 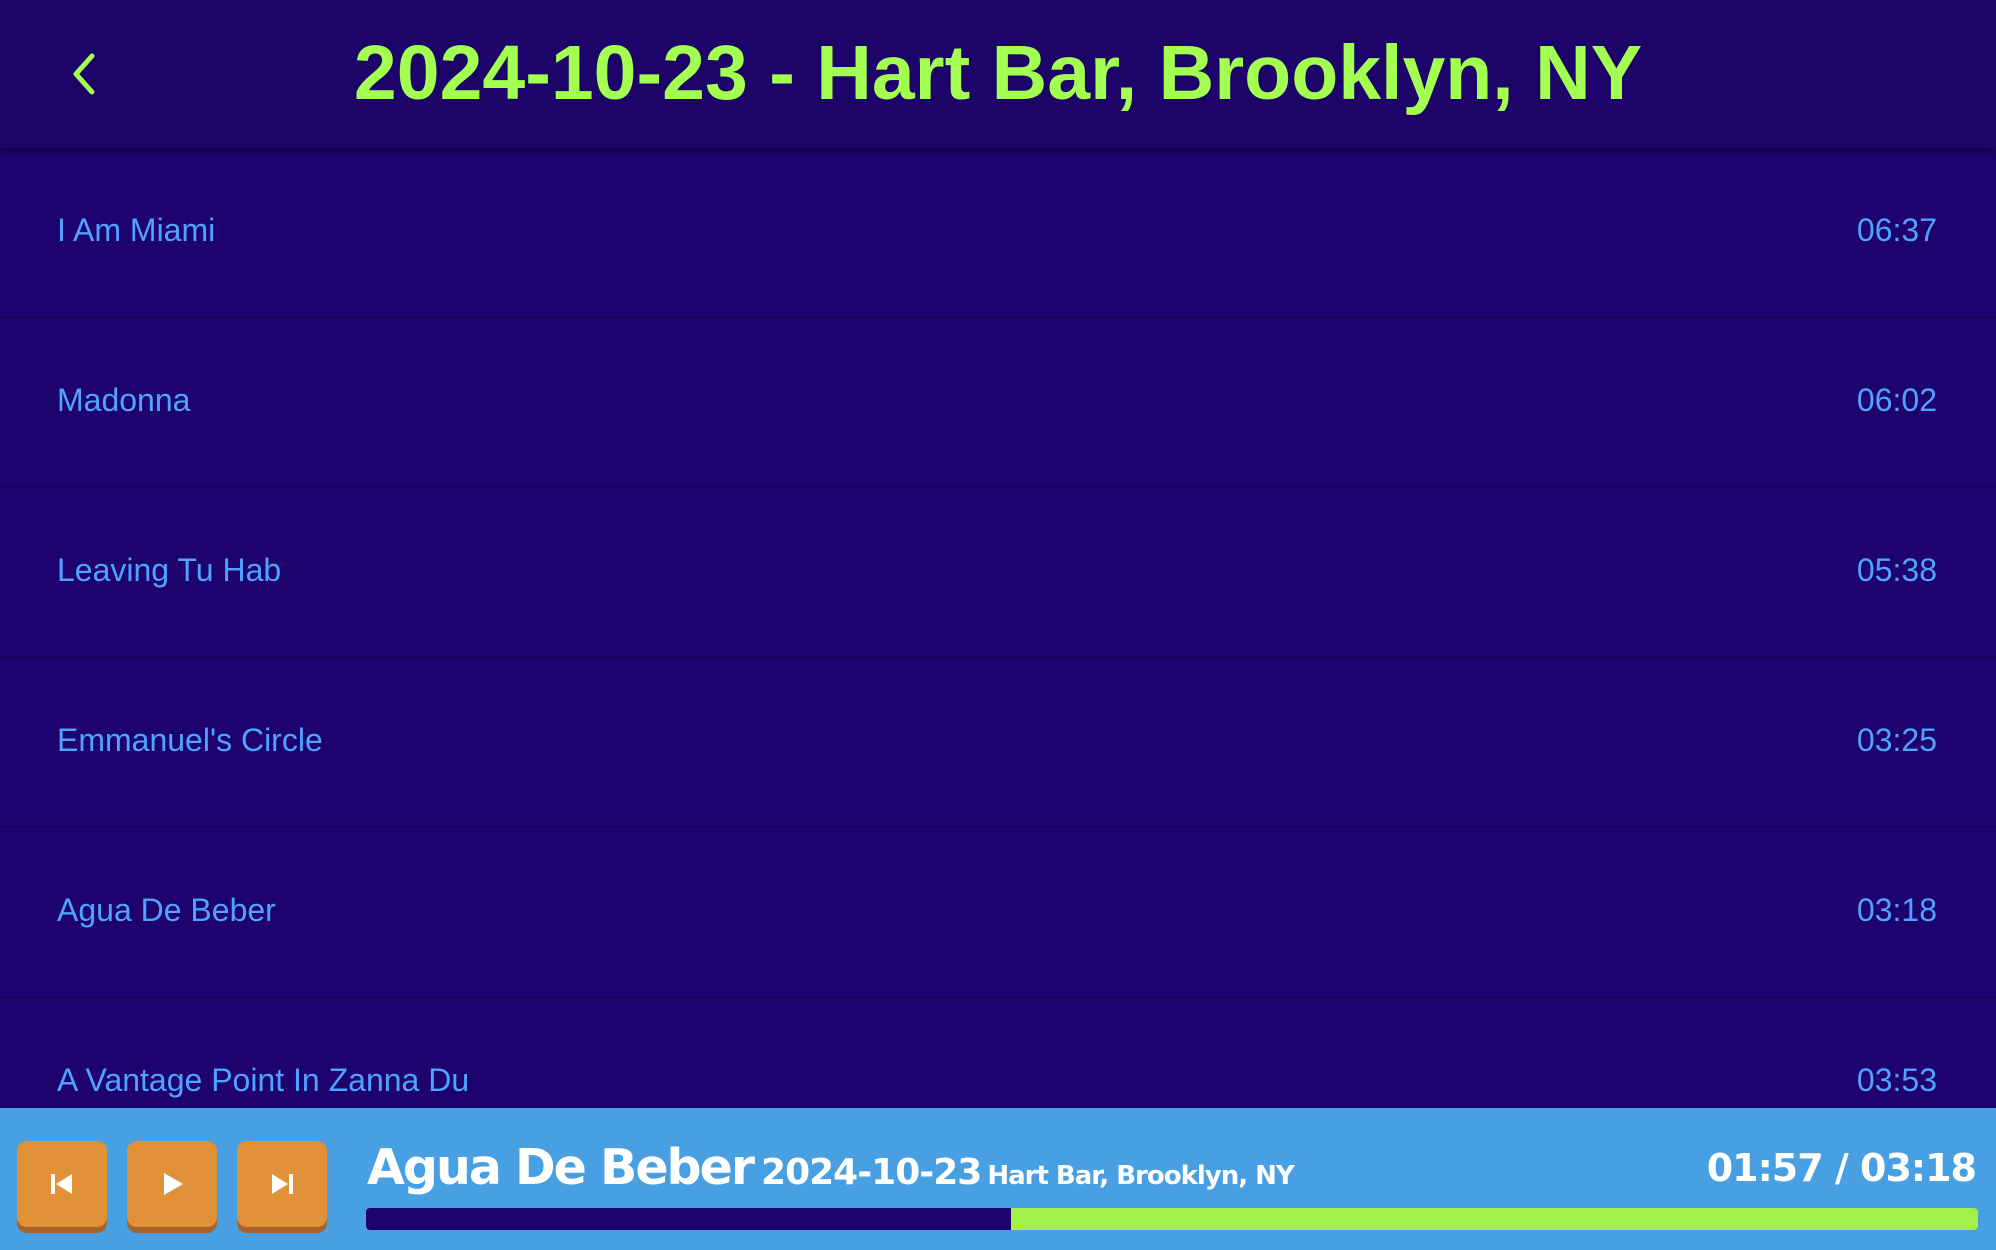 I want to click on track-duration: 06:37, so click(x=1896, y=230).